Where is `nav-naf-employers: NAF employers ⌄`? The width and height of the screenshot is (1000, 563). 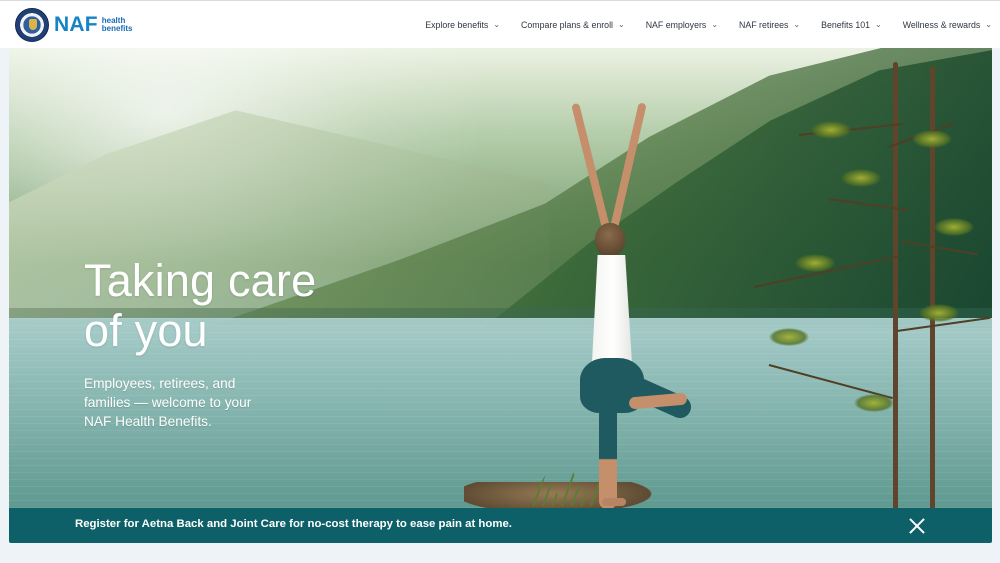
nav-naf-employers: NAF employers ⌄ is located at coordinates (682, 25).